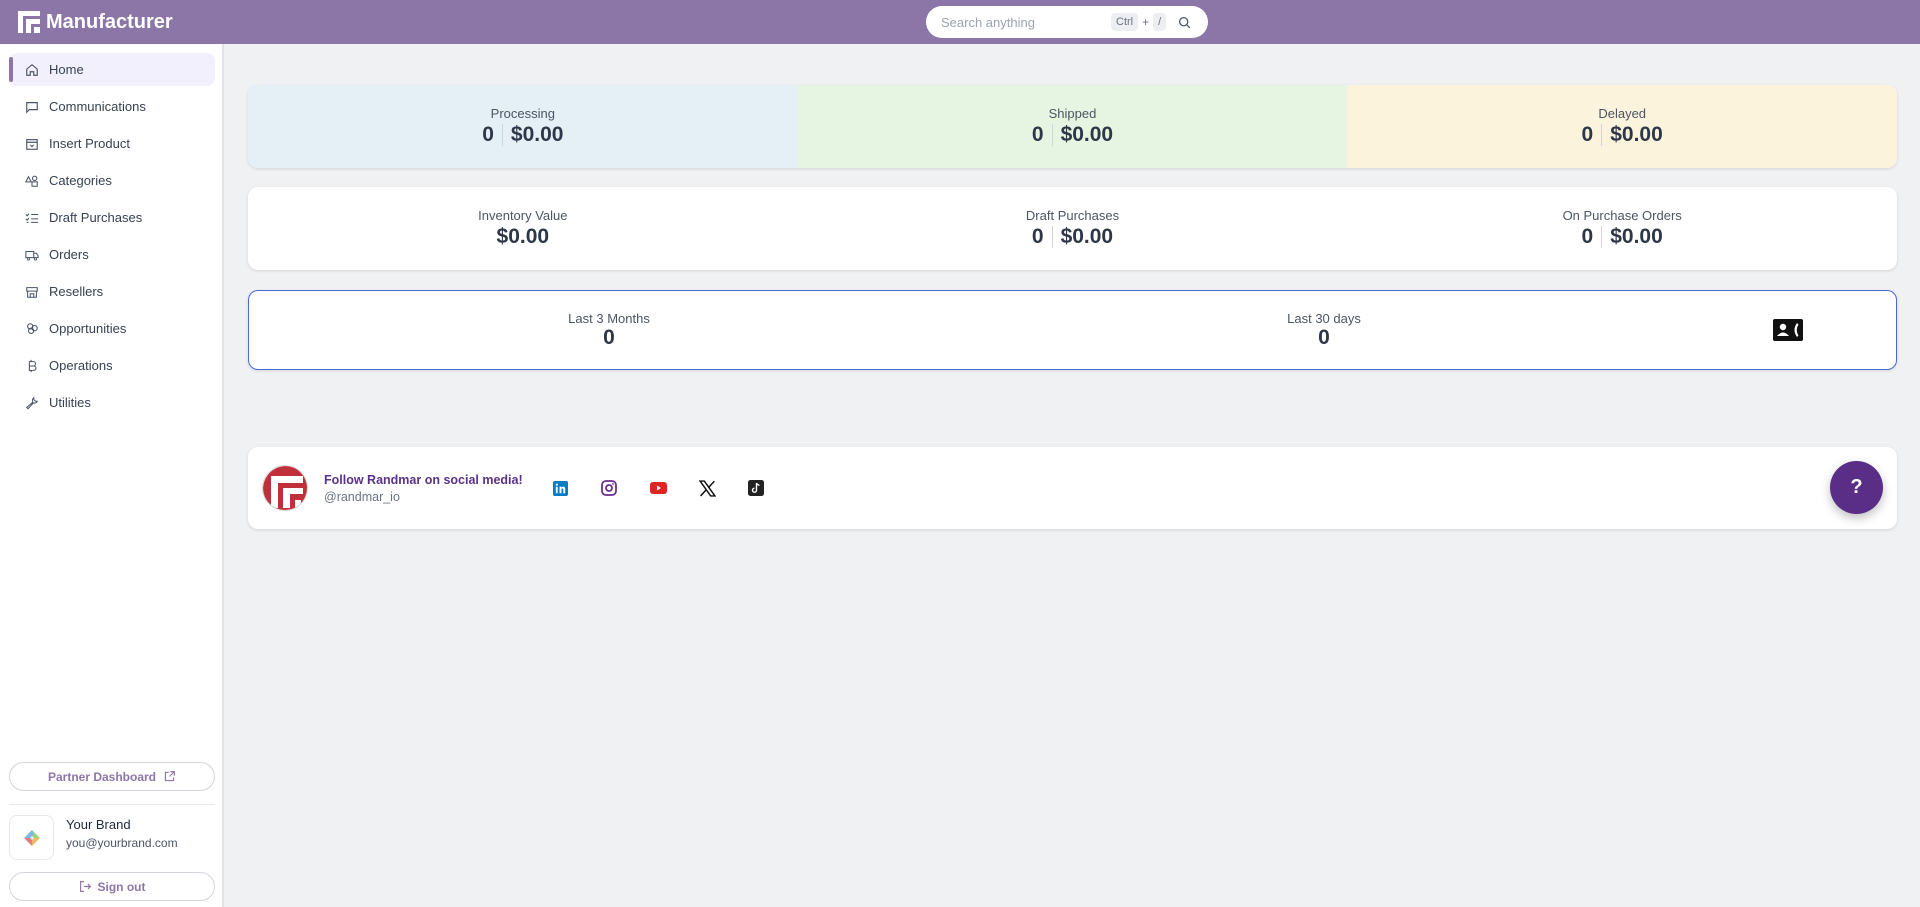 The image size is (1920, 907). What do you see at coordinates (31, 291) in the screenshot?
I see `store-icon` at bounding box center [31, 291].